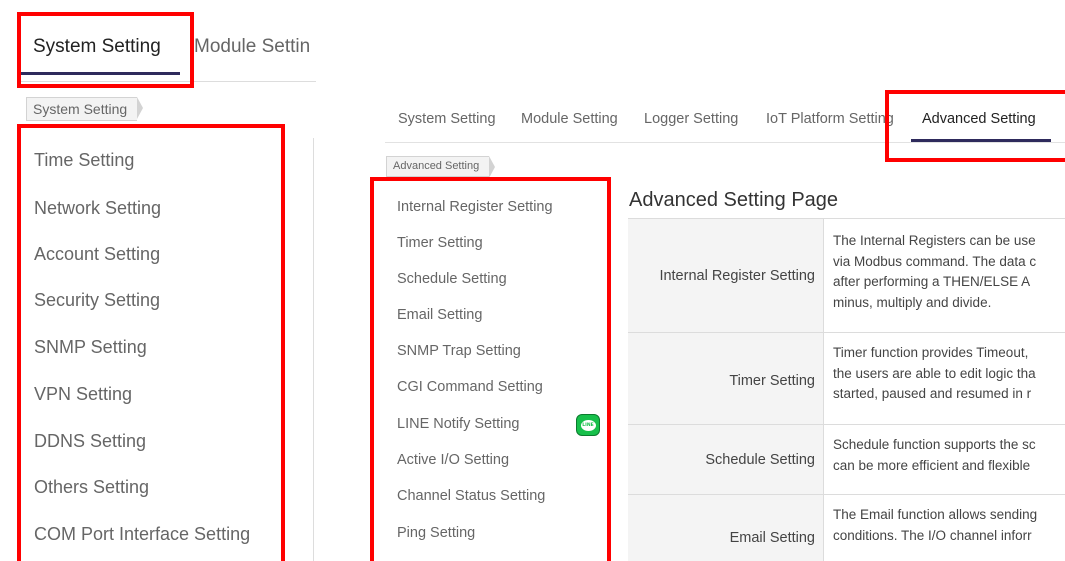 The height and width of the screenshot is (561, 1065). Describe the element at coordinates (441, 167) in the screenshot. I see `breadcrumb: Advanced Setting` at that location.